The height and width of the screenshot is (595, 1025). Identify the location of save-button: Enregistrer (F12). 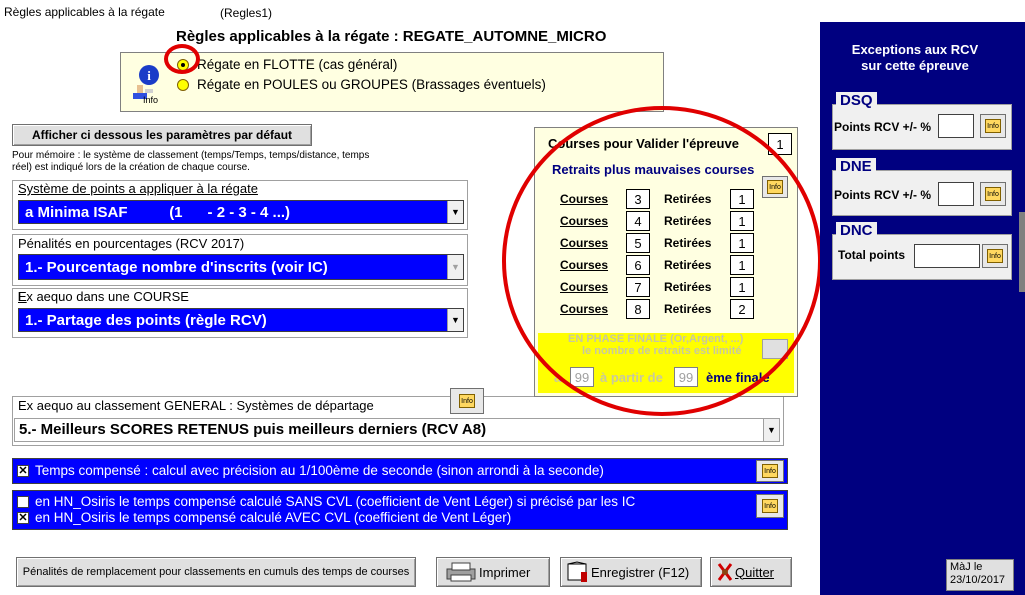
(631, 572).